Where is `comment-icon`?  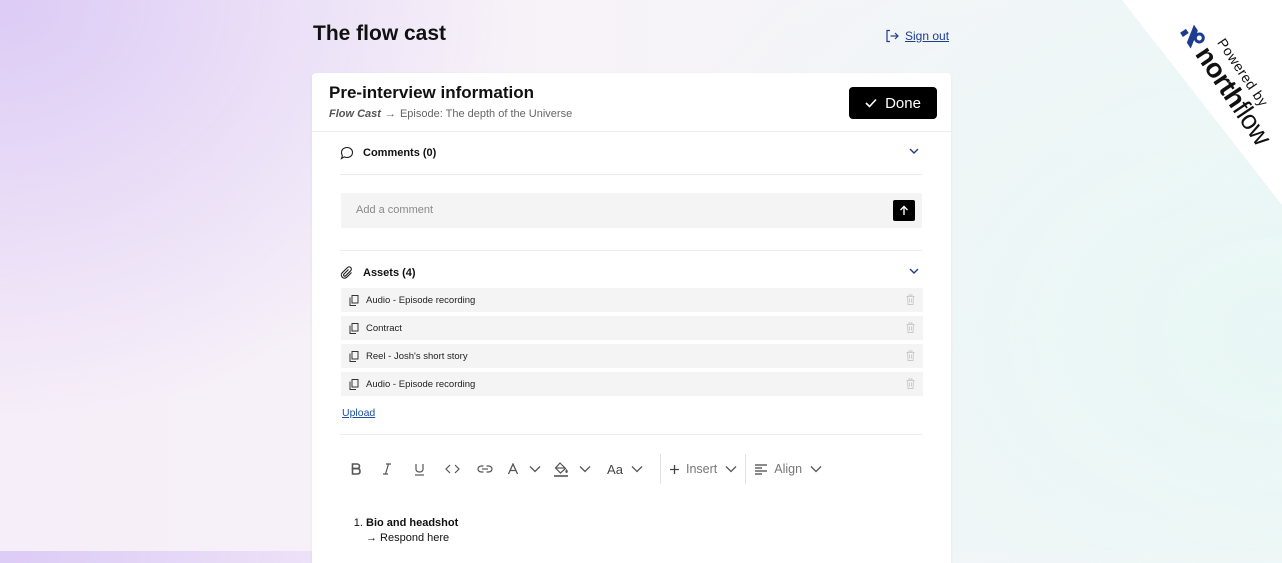 comment-icon is located at coordinates (348, 153).